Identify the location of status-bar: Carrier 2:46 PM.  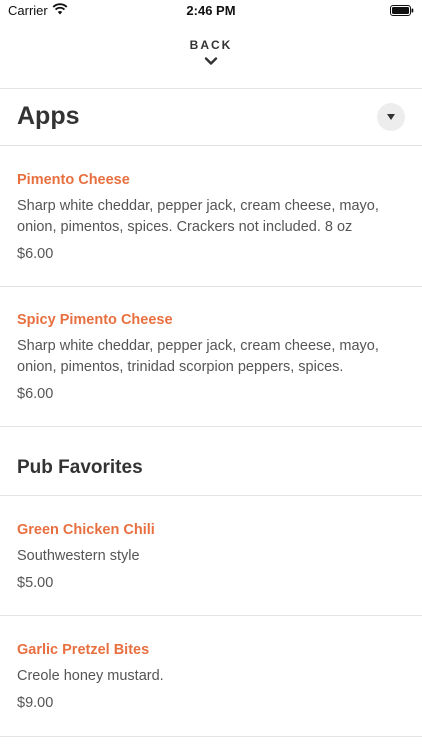
(211, 11).